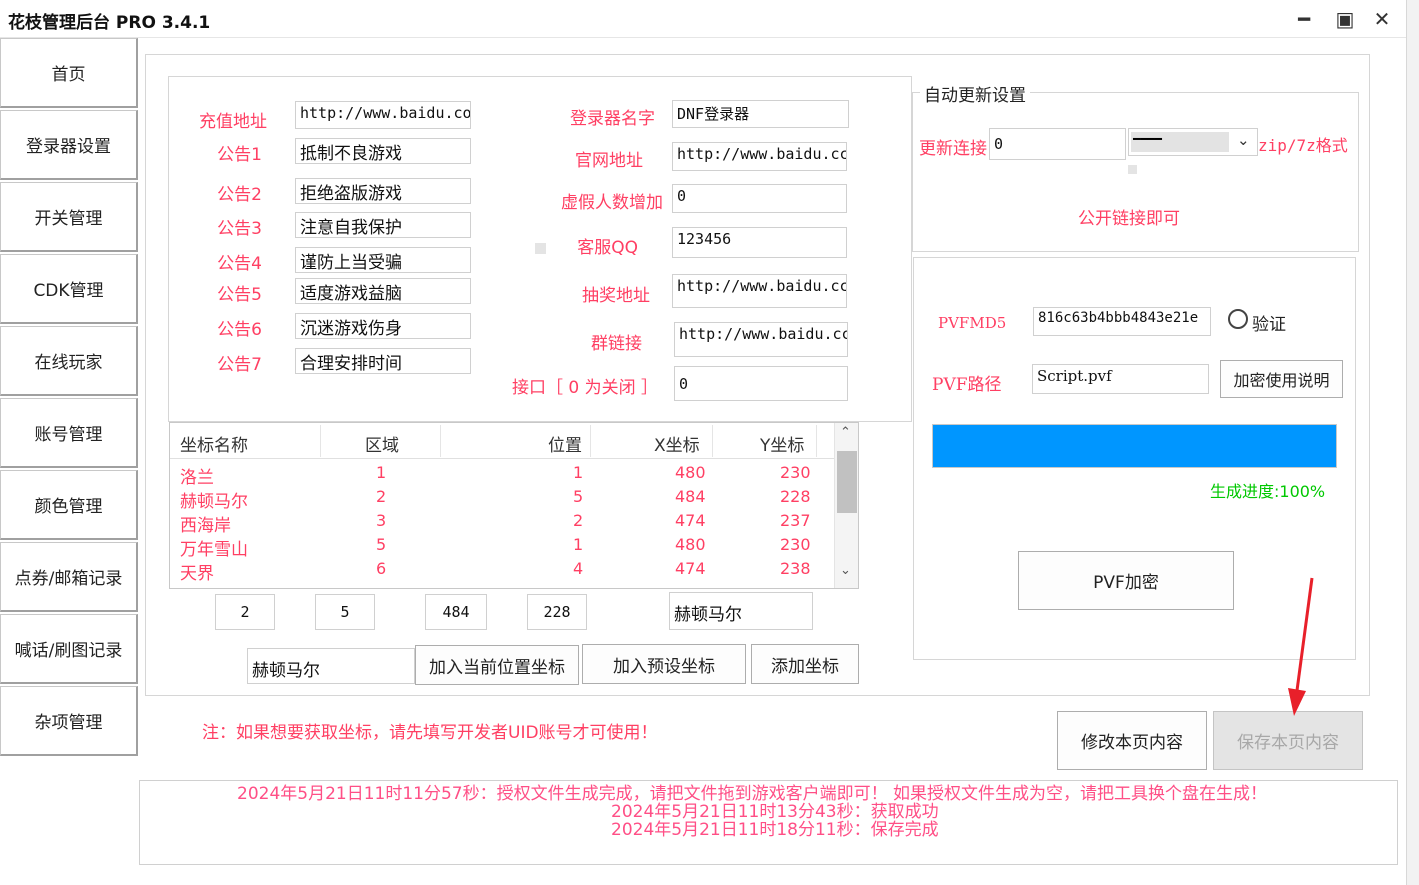  What do you see at coordinates (782, 443) in the screenshot?
I see `col-y-header: Y坐标` at bounding box center [782, 443].